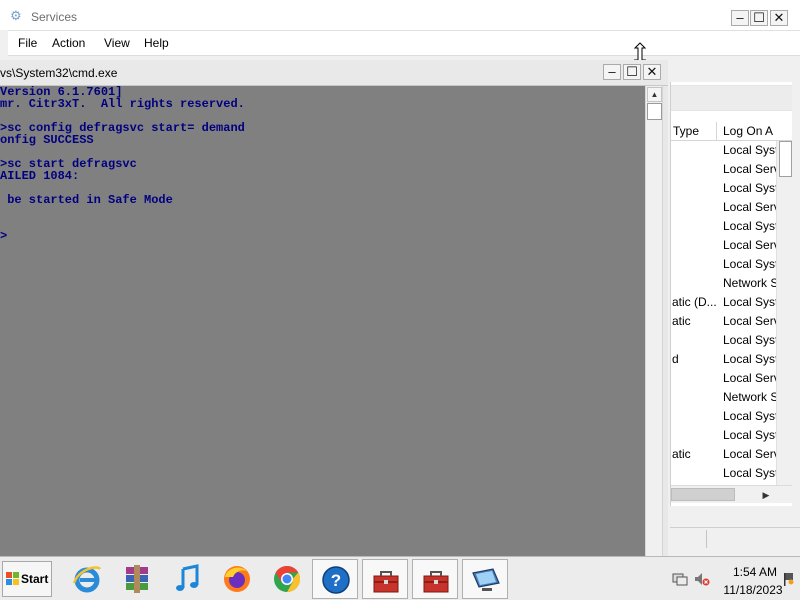 This screenshot has height=600, width=800. I want to click on help-icon: ?, so click(336, 580).